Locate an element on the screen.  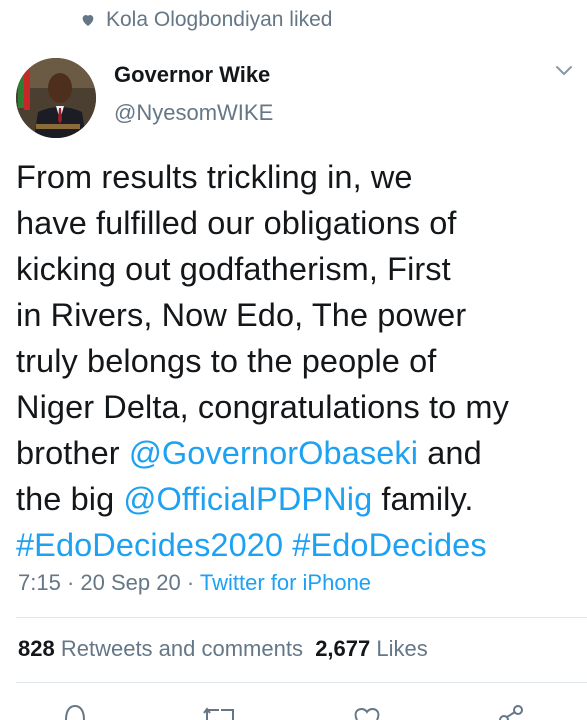
reply-icon is located at coordinates (75, 710).